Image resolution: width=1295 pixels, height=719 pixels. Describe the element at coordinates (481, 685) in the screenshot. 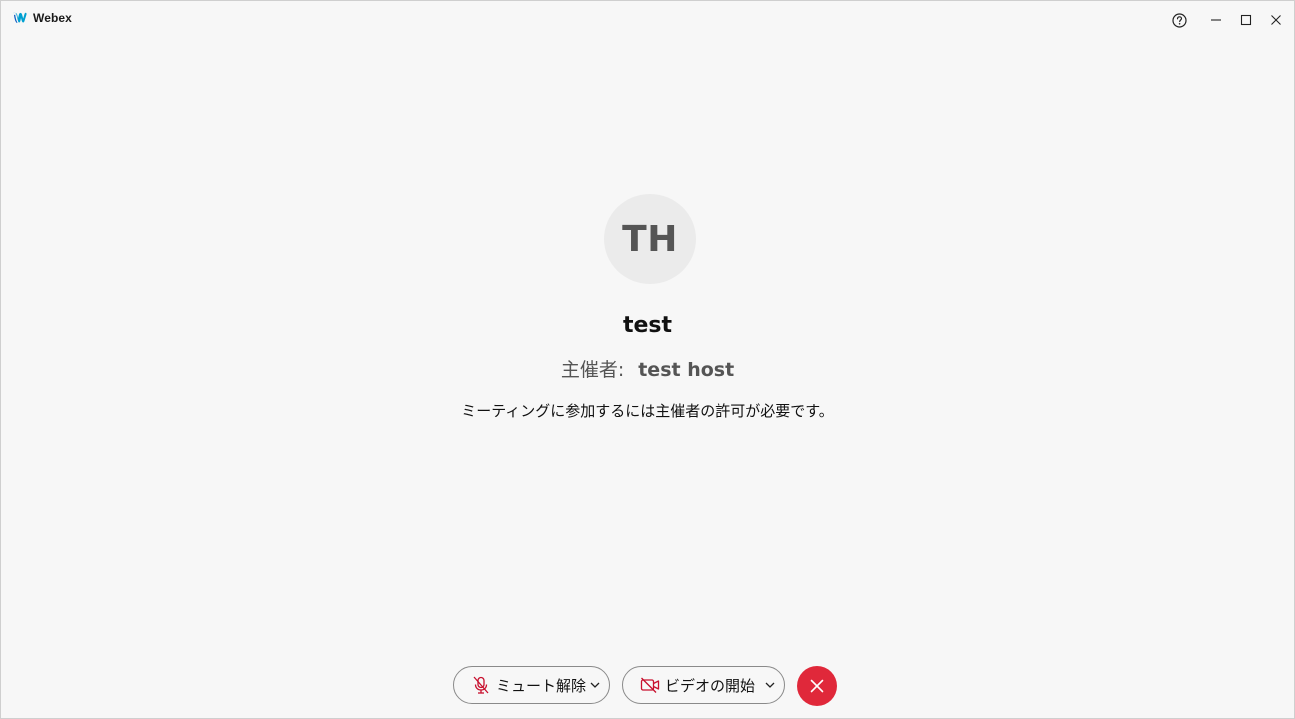

I see `microphone-muted-icon` at that location.